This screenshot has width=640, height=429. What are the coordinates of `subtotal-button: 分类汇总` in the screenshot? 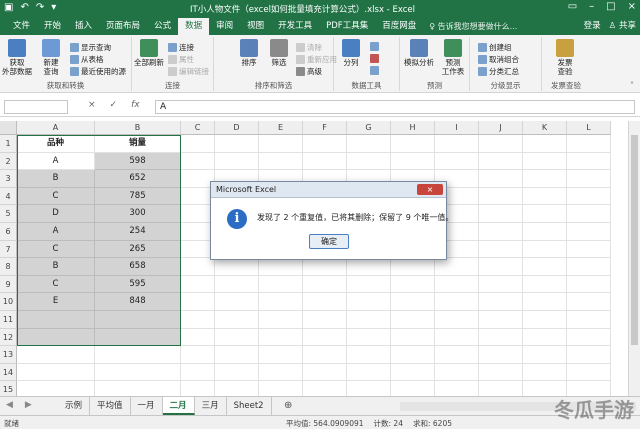 It's located at (498, 71).